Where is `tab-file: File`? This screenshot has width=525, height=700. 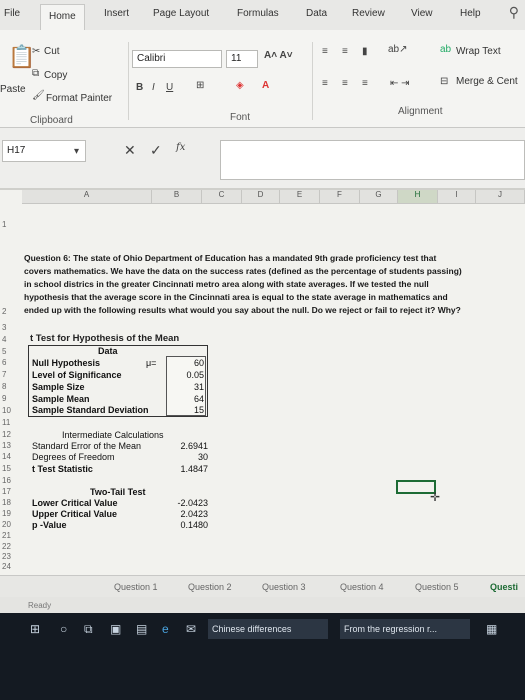
tab-file: File is located at coordinates (12, 13).